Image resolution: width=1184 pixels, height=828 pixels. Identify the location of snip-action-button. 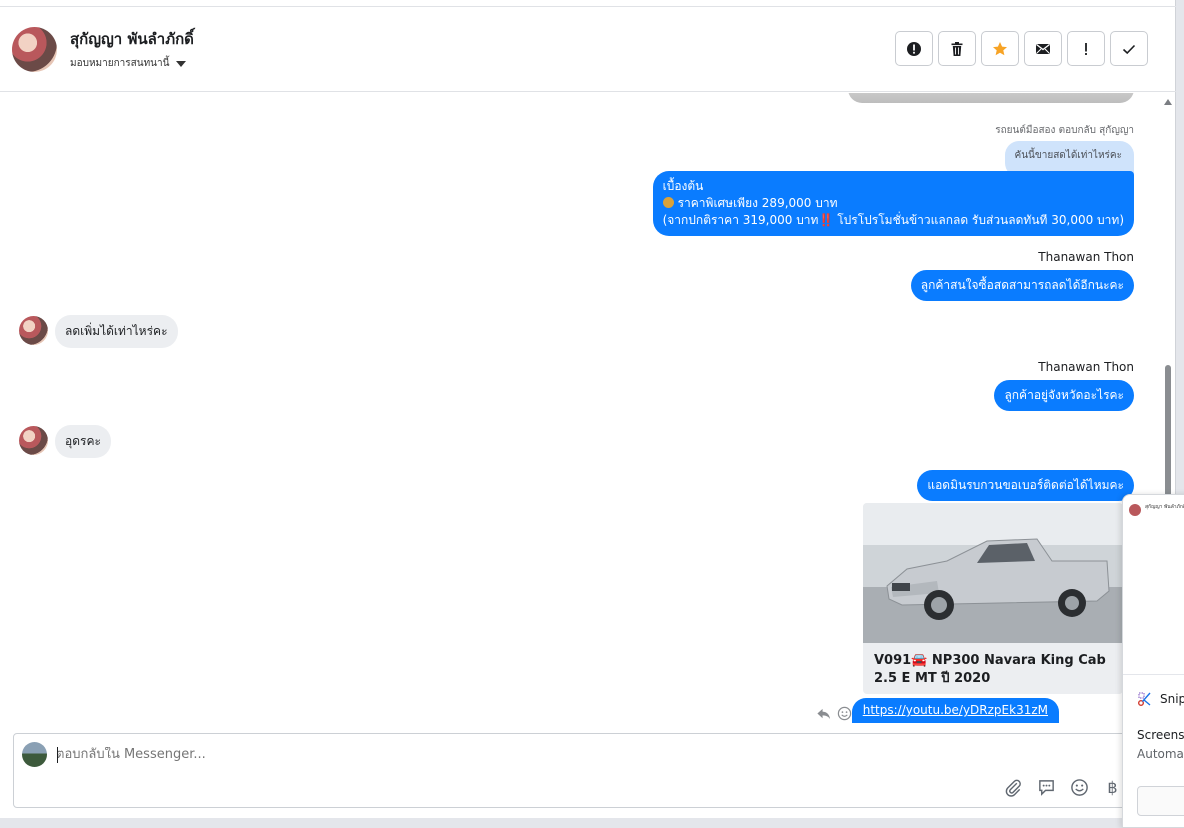
(1160, 801).